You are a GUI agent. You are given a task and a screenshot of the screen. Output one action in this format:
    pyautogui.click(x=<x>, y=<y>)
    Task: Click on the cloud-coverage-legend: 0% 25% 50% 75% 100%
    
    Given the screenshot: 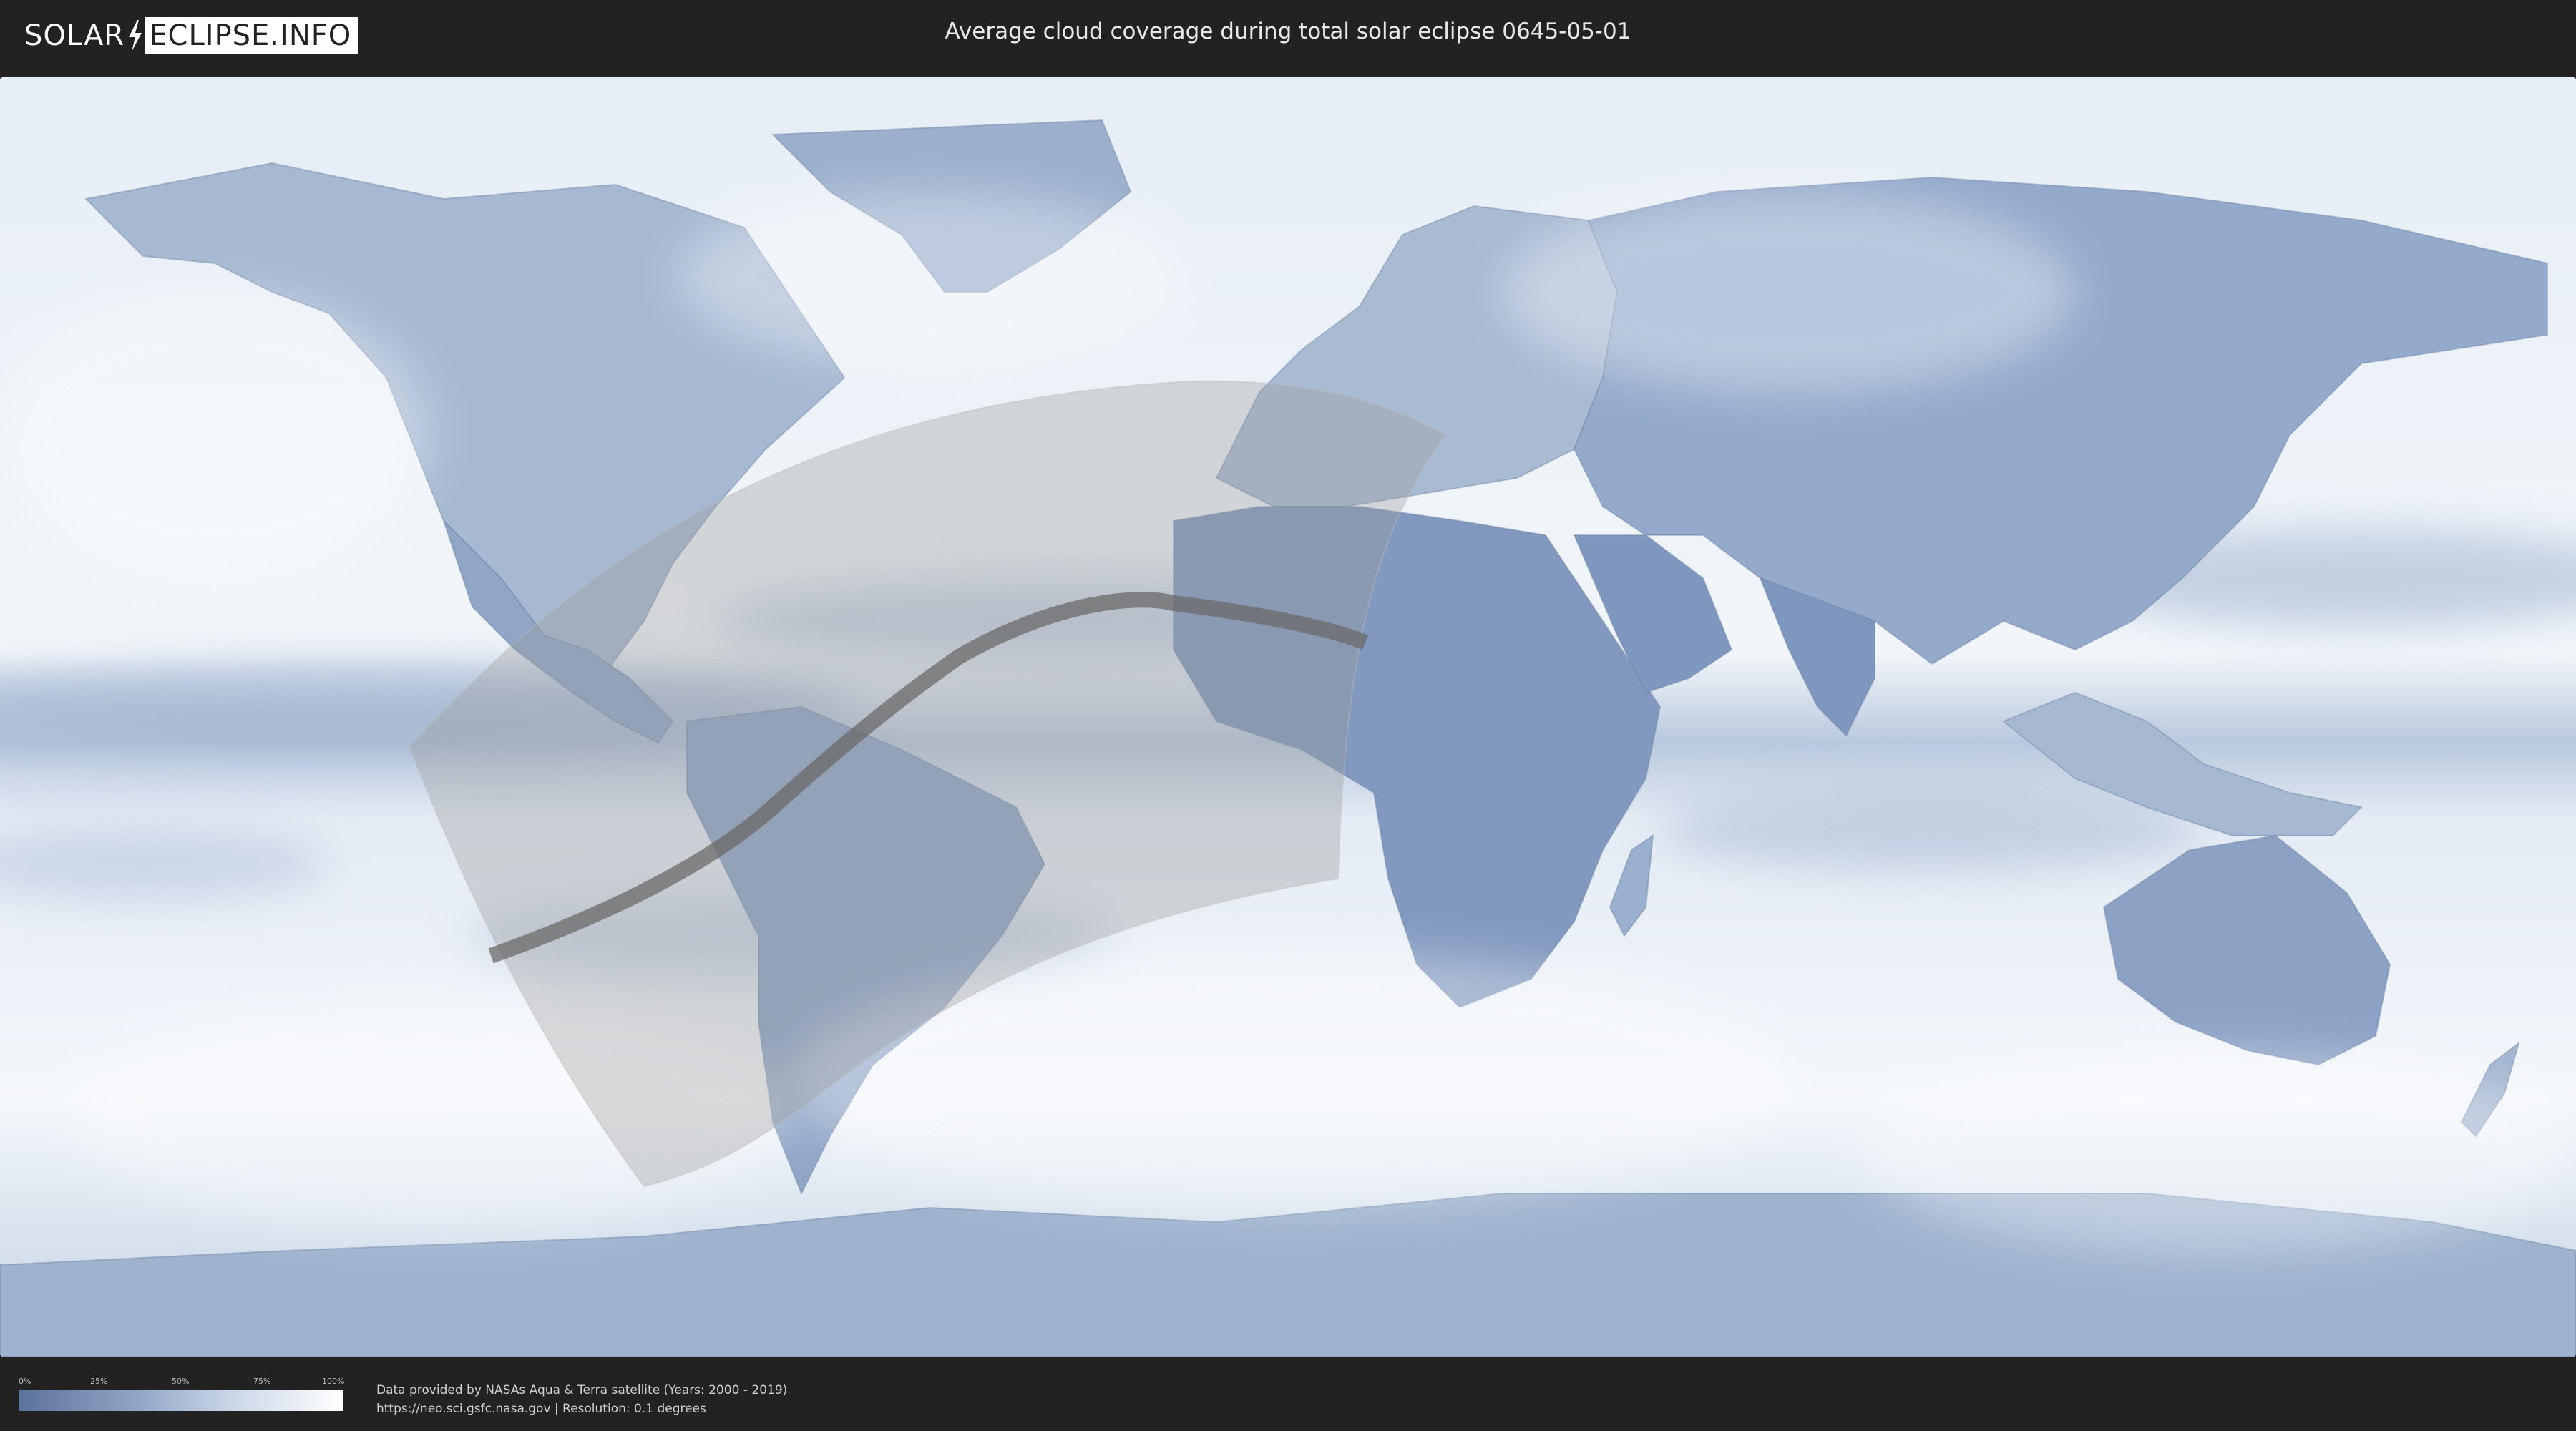 What is the action you would take?
    pyautogui.click(x=182, y=1394)
    